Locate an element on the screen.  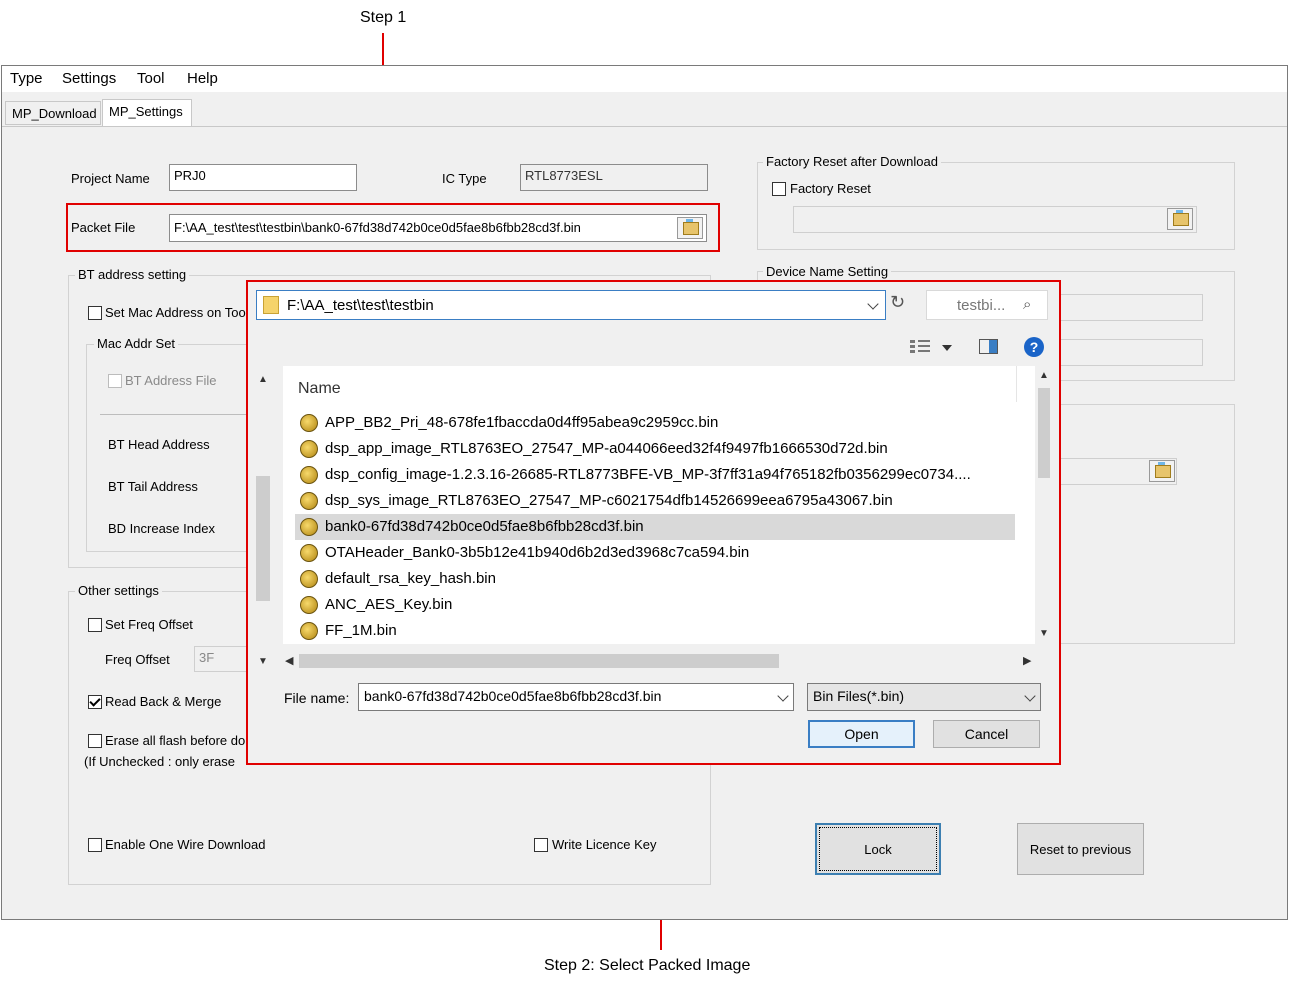
menu-tool: Tool is located at coordinates (151, 78).